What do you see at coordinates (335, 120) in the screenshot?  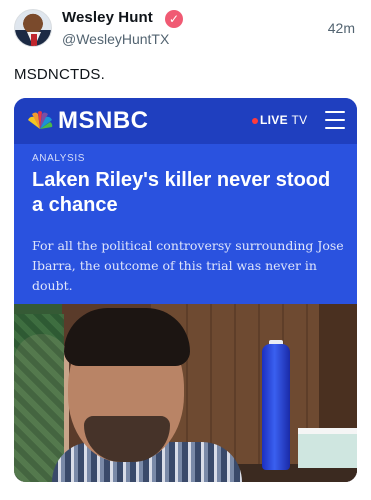 I see `hamburger-menu-icon` at bounding box center [335, 120].